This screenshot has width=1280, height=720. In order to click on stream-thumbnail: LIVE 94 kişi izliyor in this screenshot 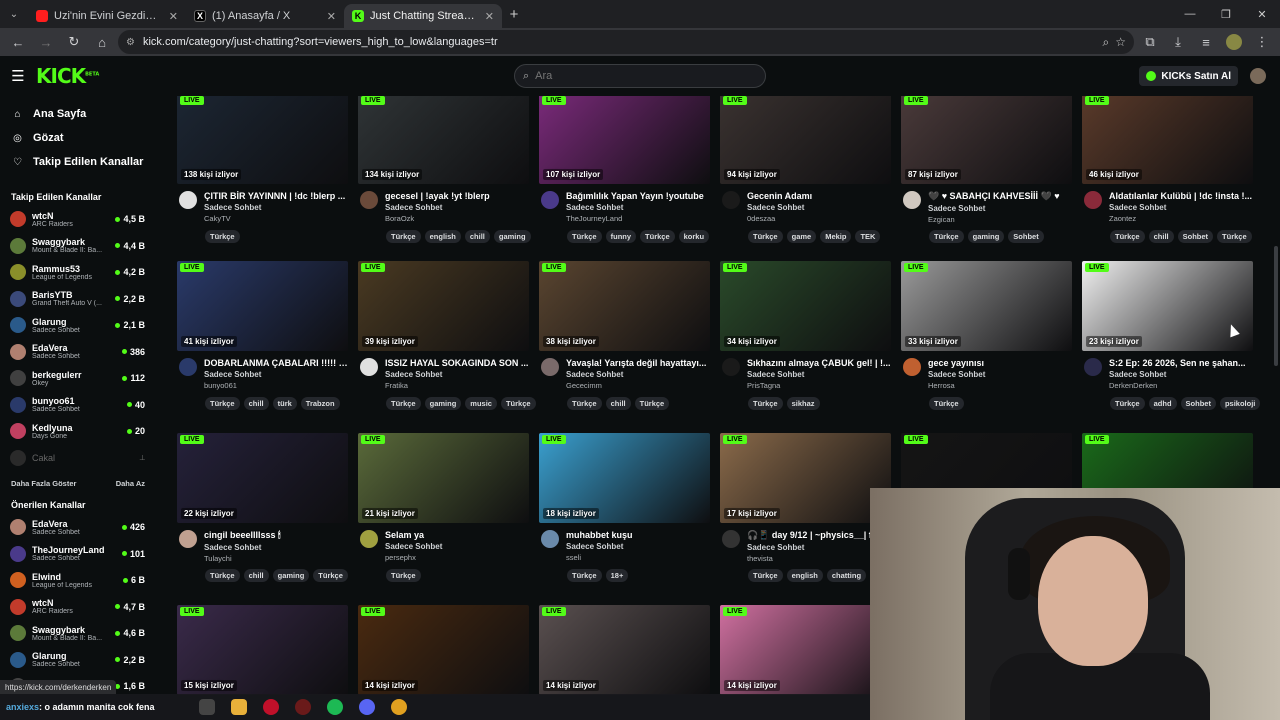, I will do `click(805, 140)`.